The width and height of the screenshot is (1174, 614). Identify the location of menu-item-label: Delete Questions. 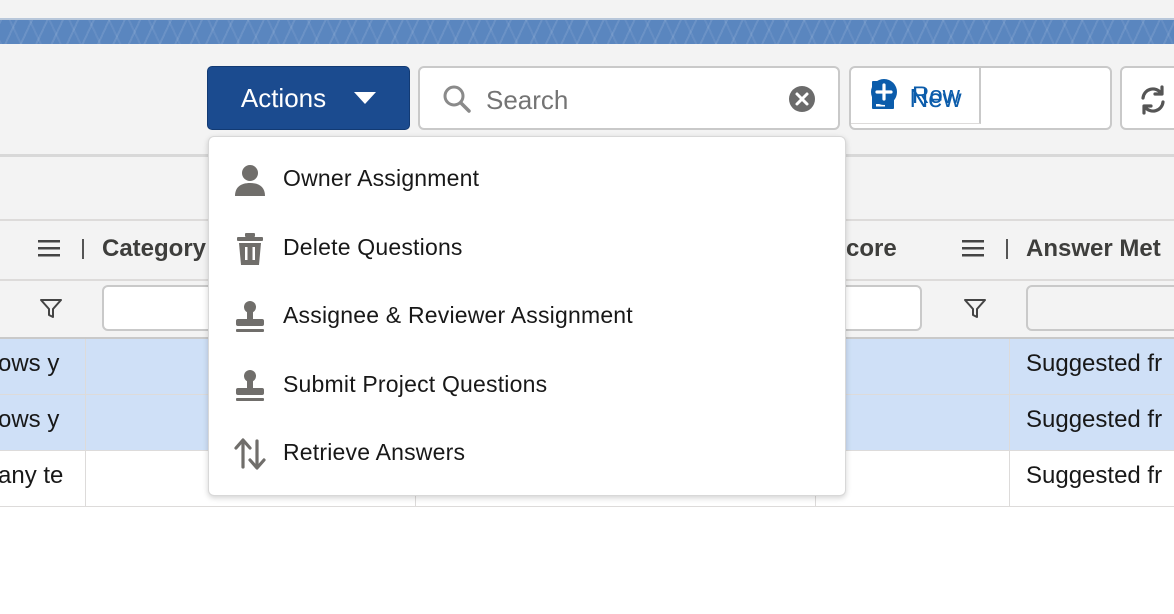
(373, 246).